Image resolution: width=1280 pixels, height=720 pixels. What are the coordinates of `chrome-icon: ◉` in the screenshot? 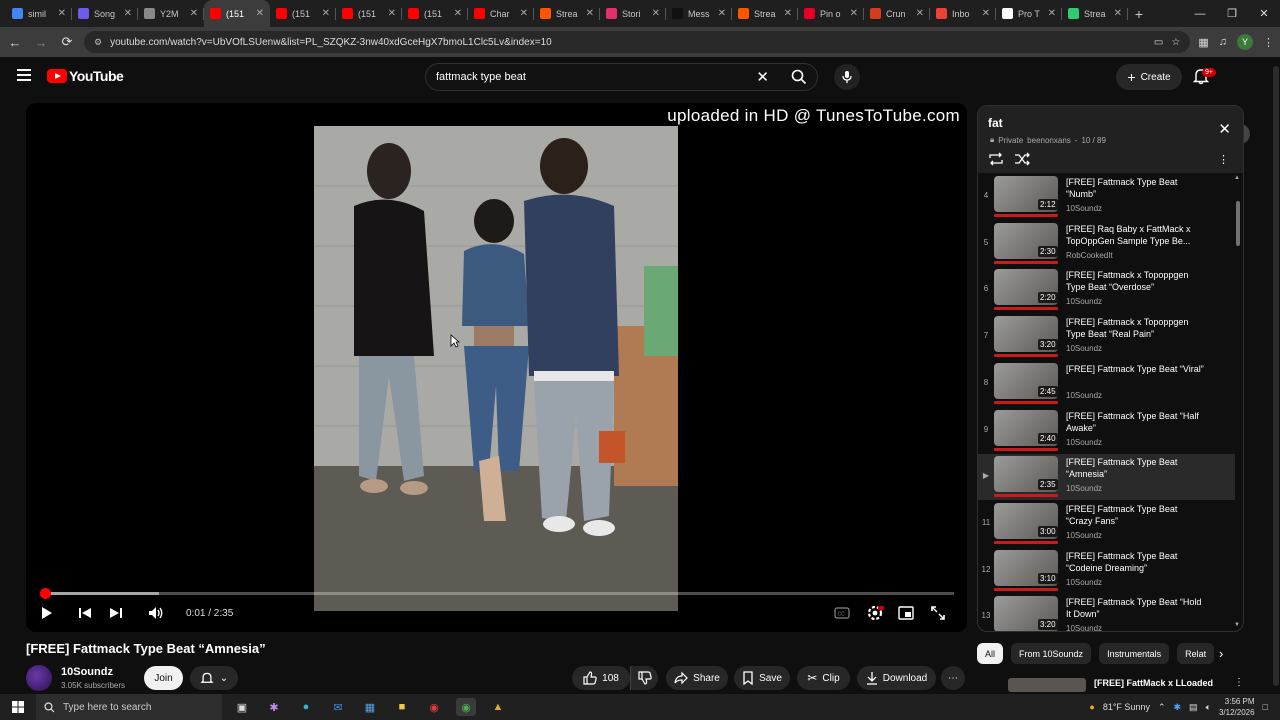 It's located at (466, 707).